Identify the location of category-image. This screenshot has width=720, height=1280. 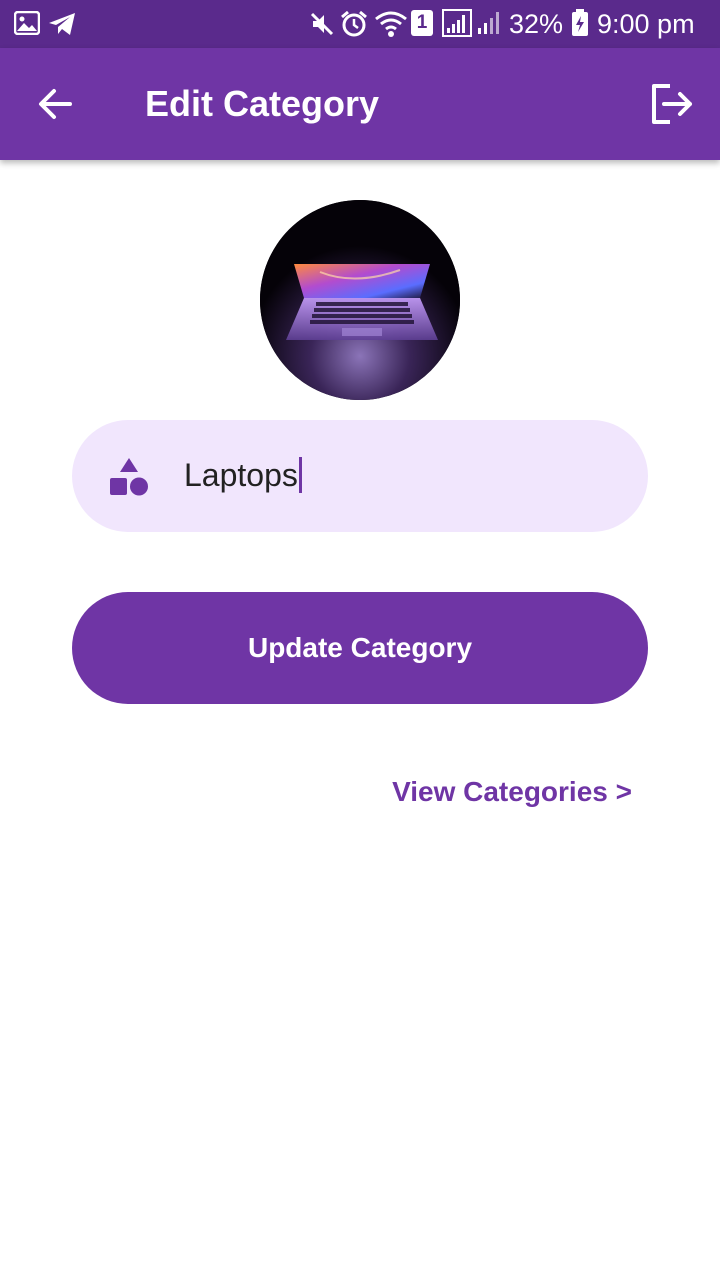
(360, 300).